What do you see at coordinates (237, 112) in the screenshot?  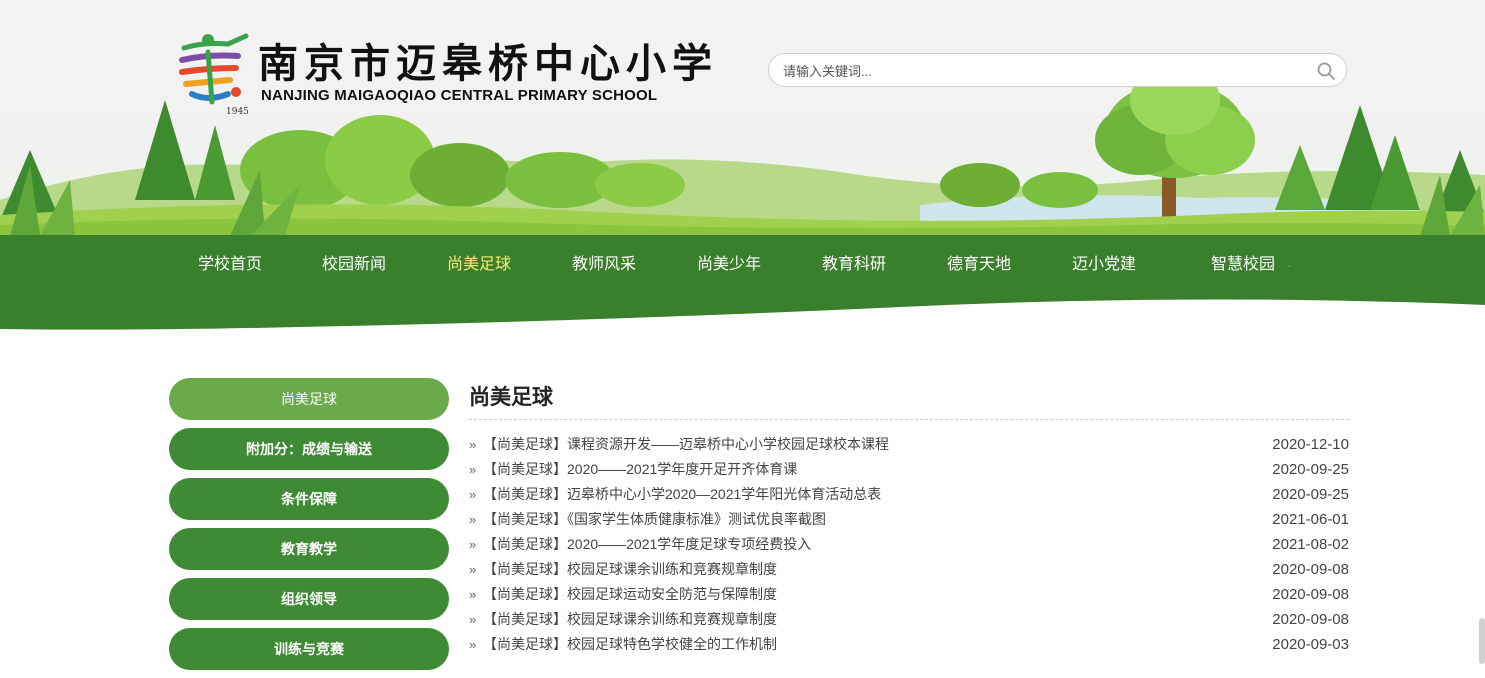 I see `logo-year: 1945` at bounding box center [237, 112].